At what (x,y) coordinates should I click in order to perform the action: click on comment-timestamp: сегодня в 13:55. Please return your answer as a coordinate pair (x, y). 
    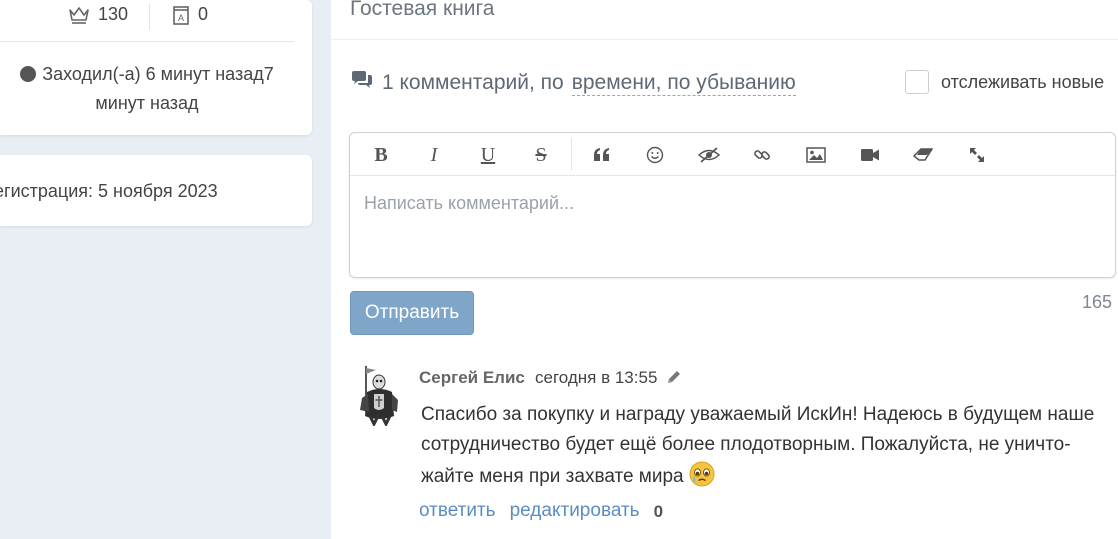
    Looking at the image, I should click on (596, 377).